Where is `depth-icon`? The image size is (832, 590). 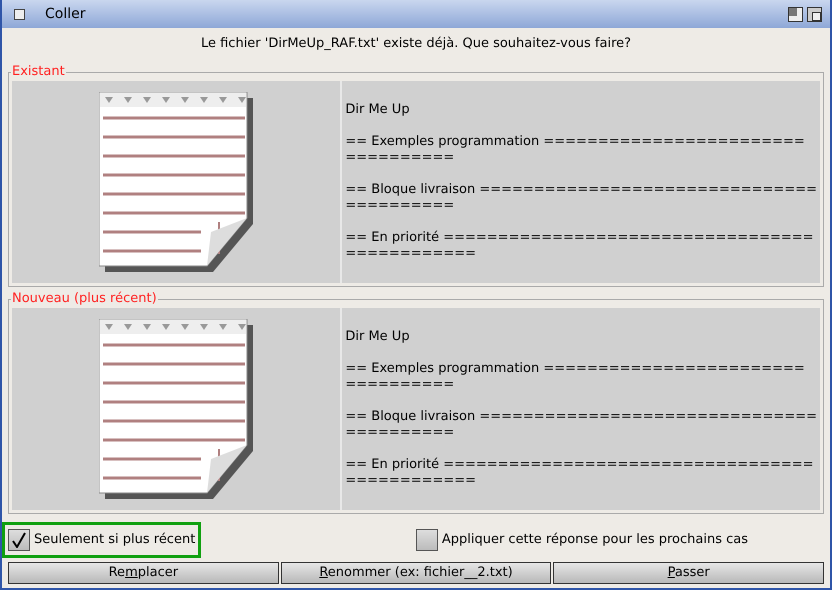 depth-icon is located at coordinates (795, 14).